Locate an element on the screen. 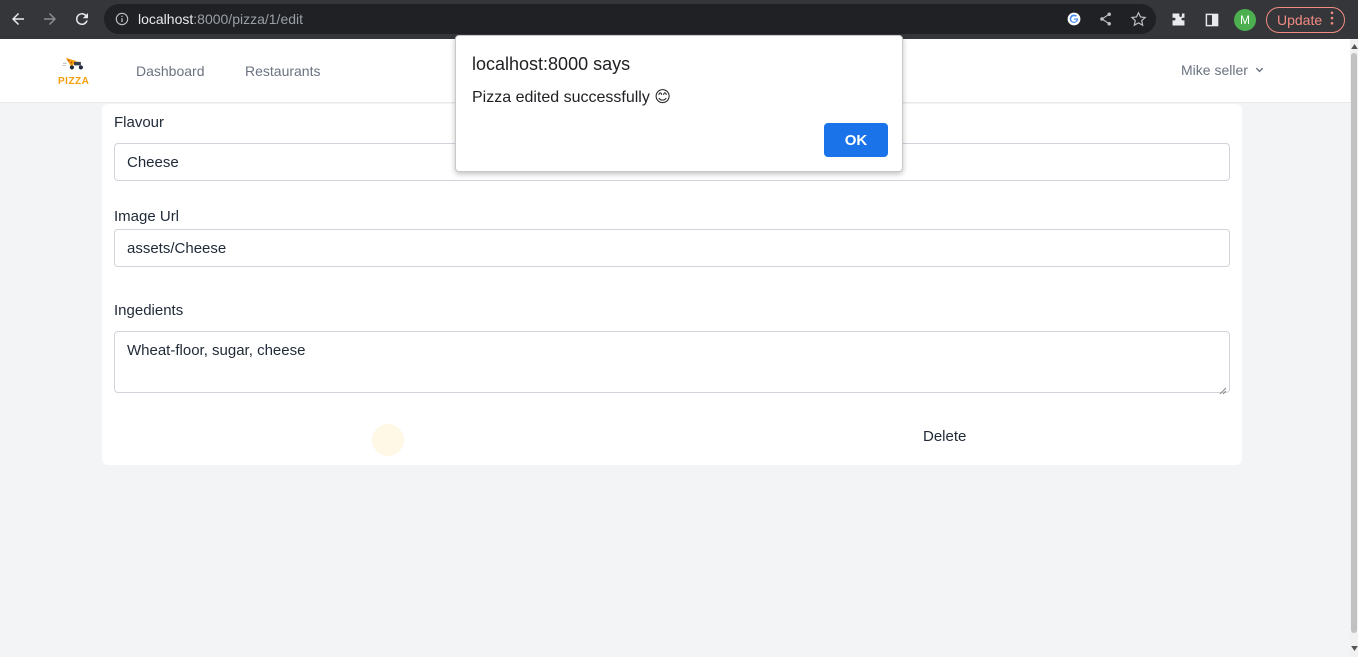  image-url-input: assets/Cheese is located at coordinates (672, 248).